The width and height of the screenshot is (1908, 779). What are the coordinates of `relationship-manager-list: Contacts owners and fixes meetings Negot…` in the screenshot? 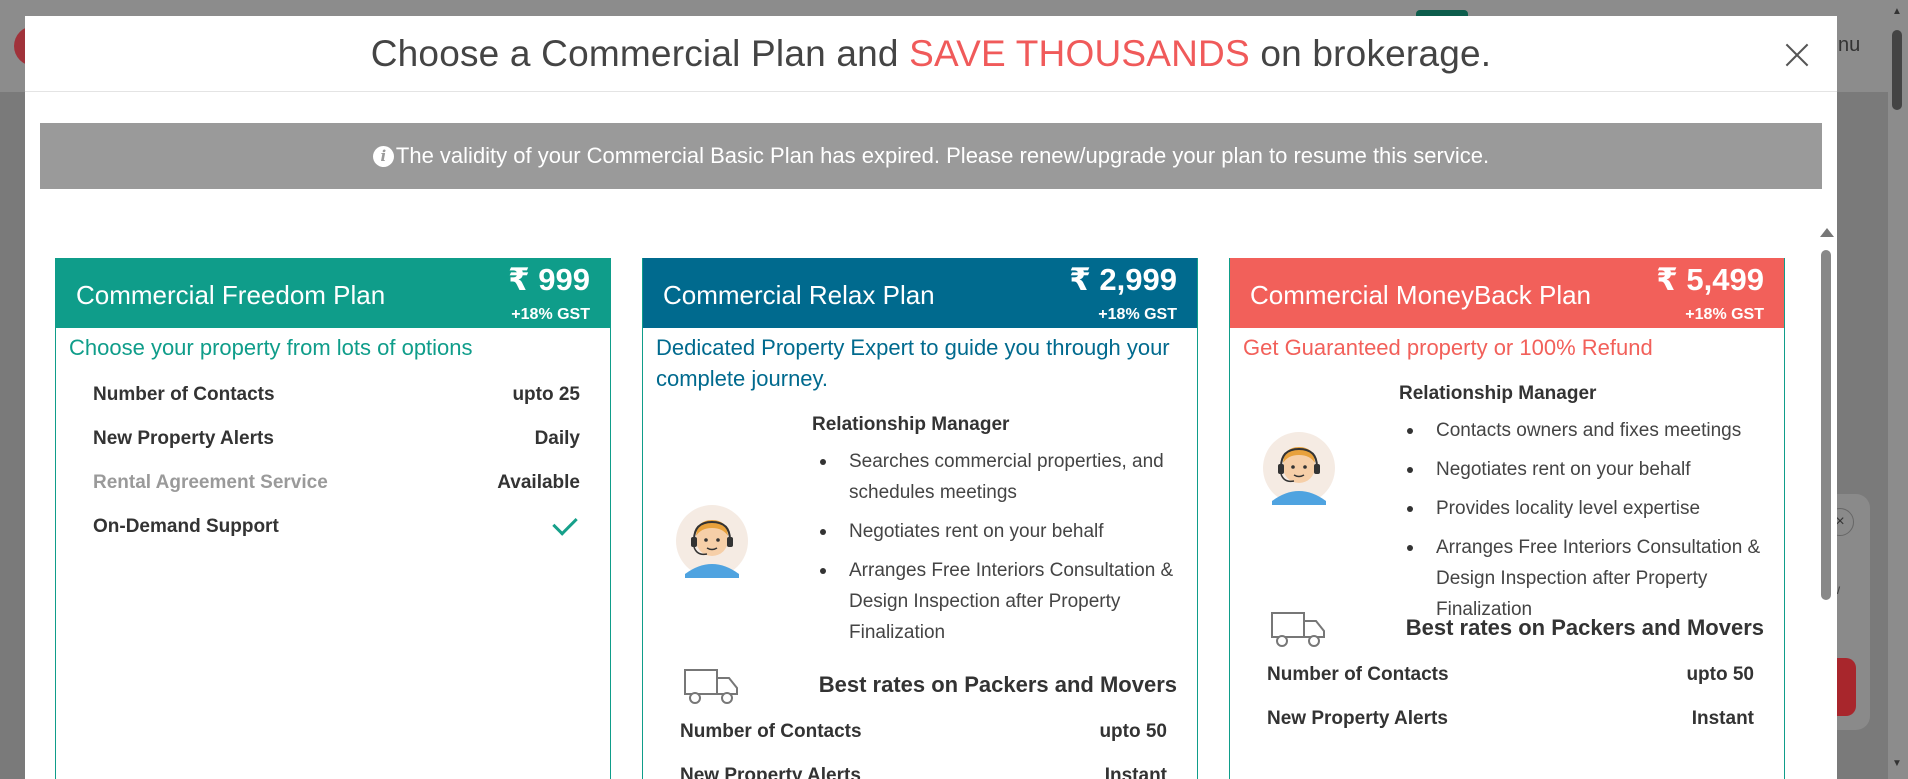 It's located at (1589, 520).